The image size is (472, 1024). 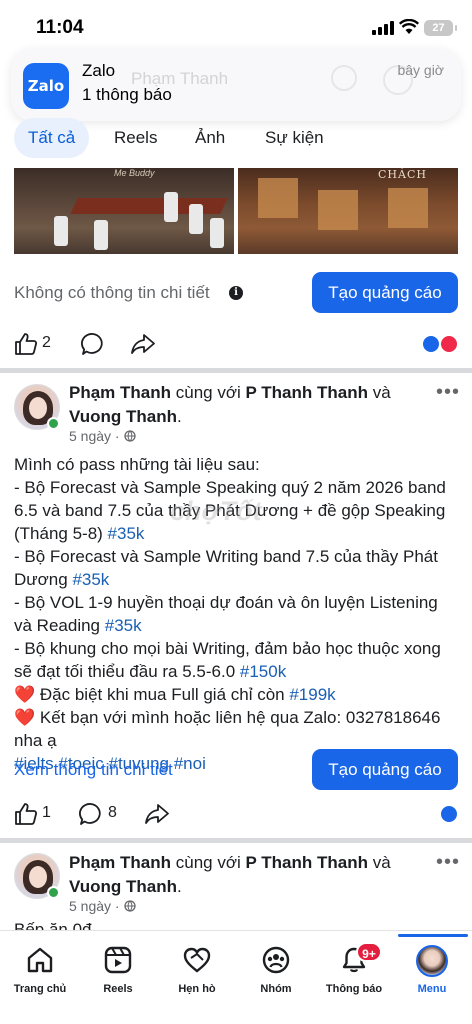 What do you see at coordinates (216, 511) in the screenshot?
I see `chotot-watermark: chợTốt` at bounding box center [216, 511].